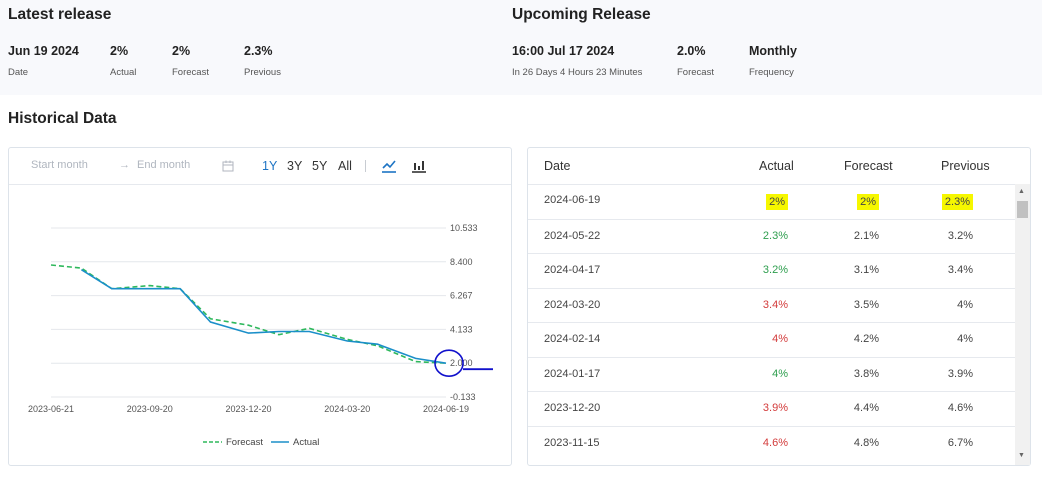 This screenshot has width=1042, height=479. I want to click on upcoming-release-title: Upcoming Release, so click(581, 14).